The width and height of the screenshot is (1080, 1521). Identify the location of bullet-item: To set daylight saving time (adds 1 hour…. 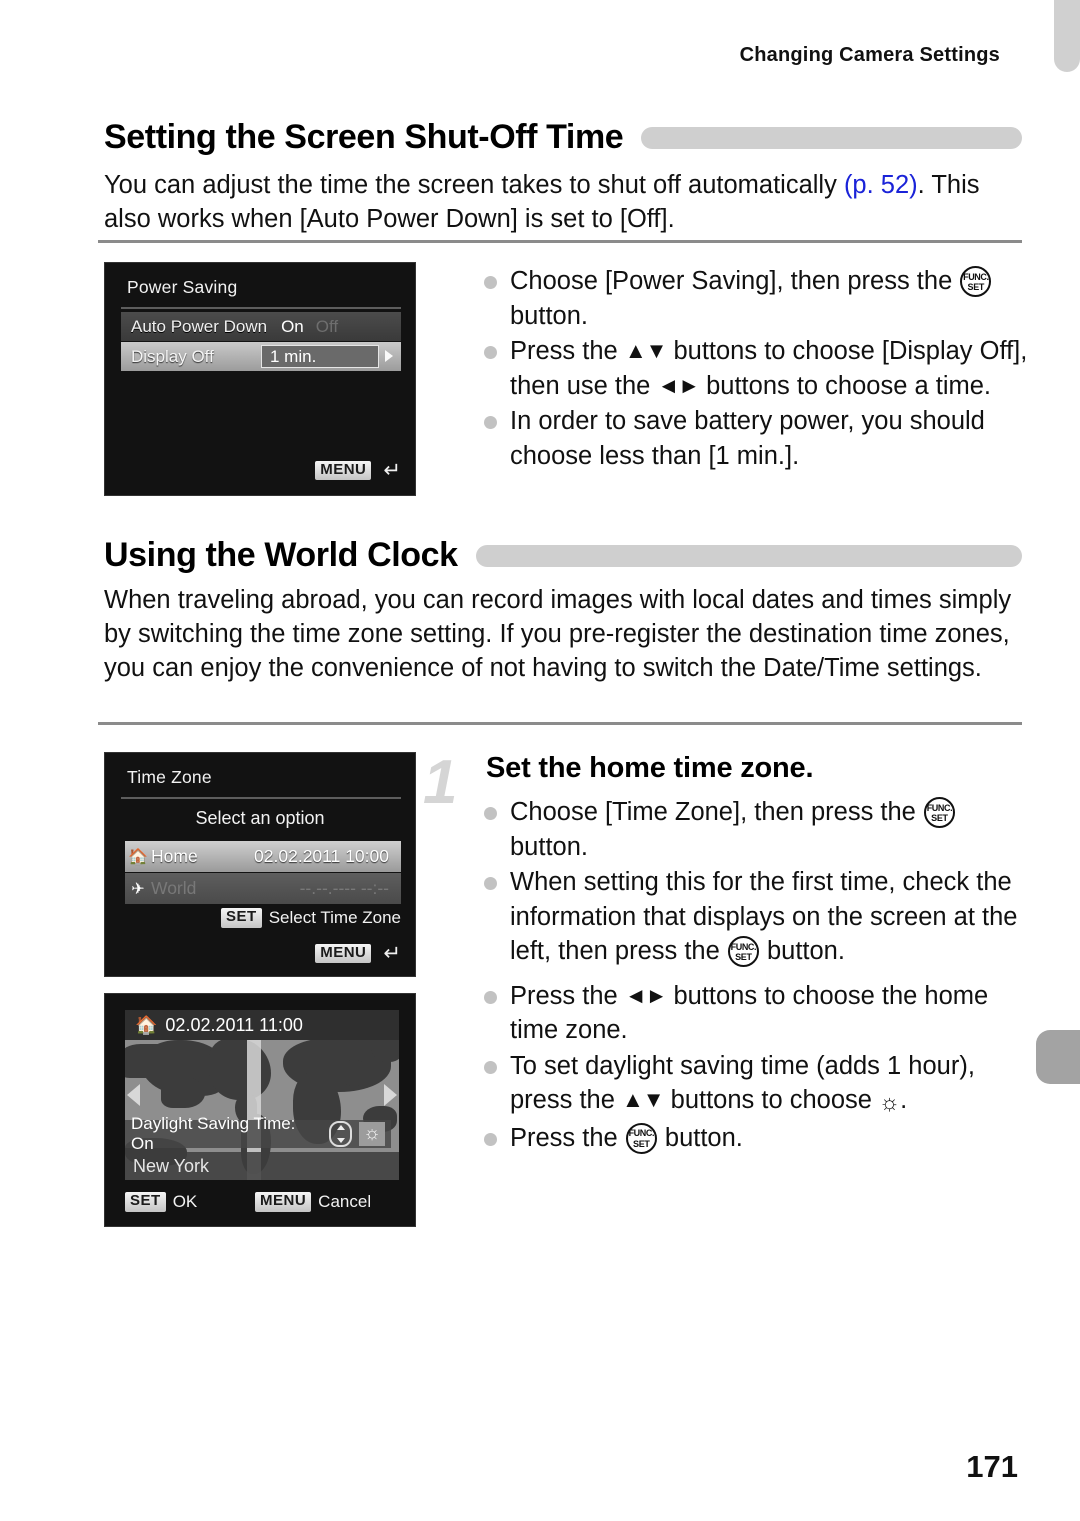
(750, 1084).